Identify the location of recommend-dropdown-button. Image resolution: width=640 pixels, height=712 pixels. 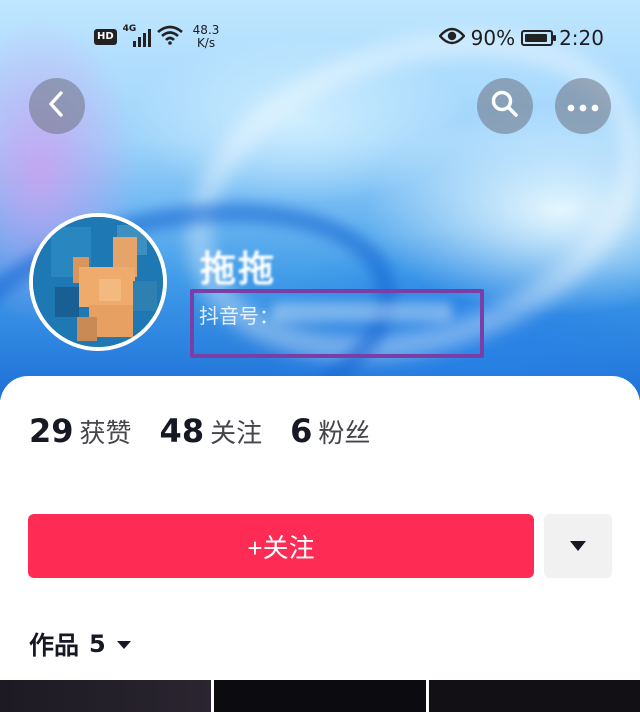
(578, 546).